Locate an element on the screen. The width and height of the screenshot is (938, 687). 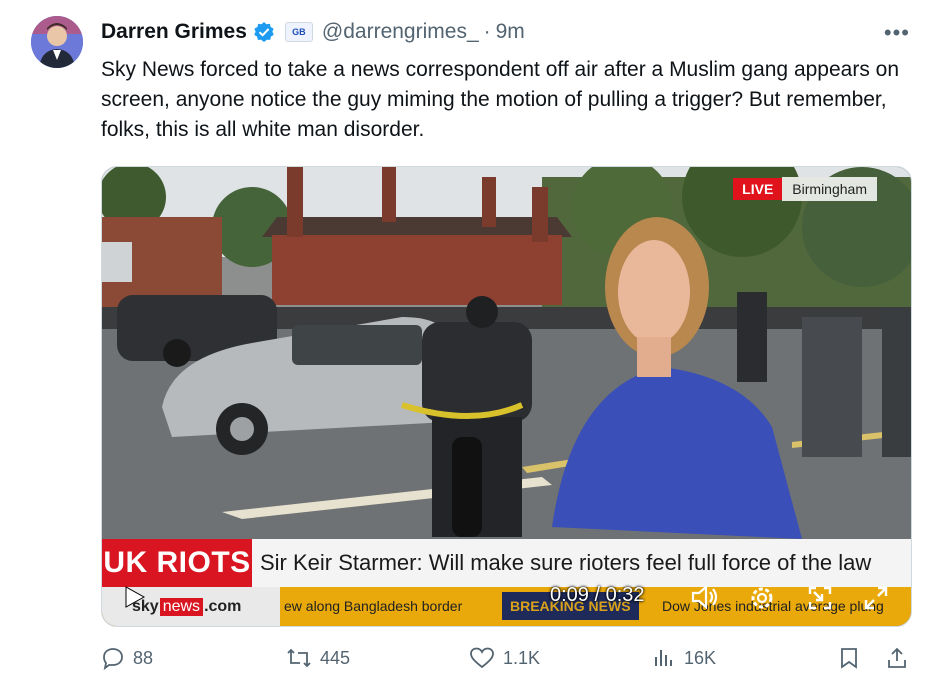
like-count: 1.1K is located at coordinates (522, 657).